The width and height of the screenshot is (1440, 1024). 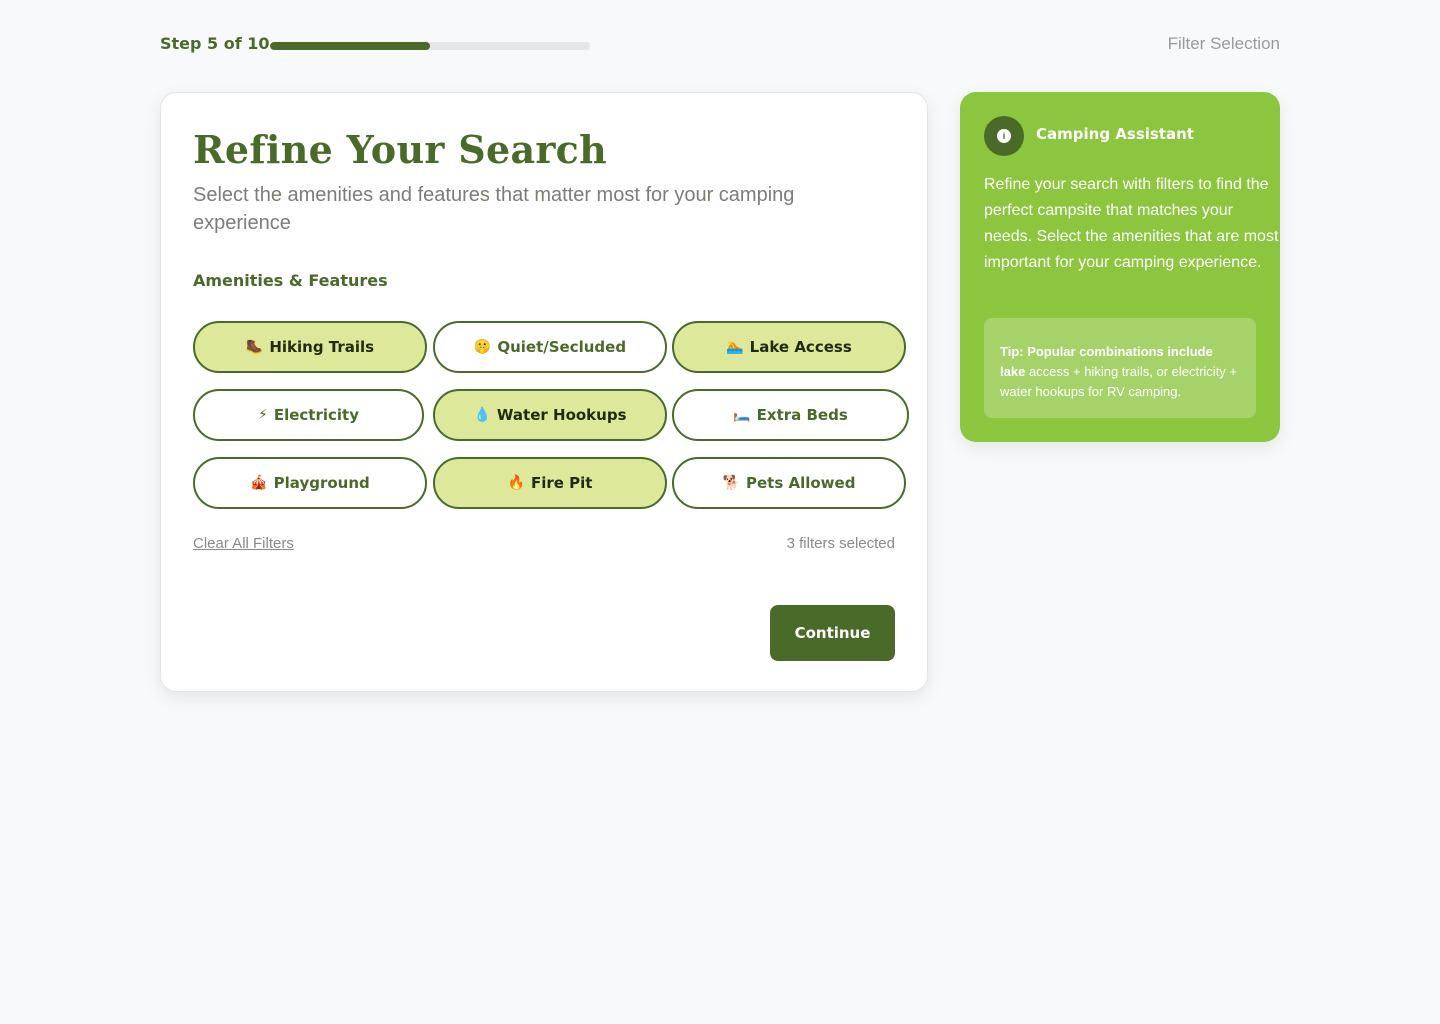 I want to click on amenity-chip-fire-pit: 🔥 Fire Pit, so click(x=550, y=483).